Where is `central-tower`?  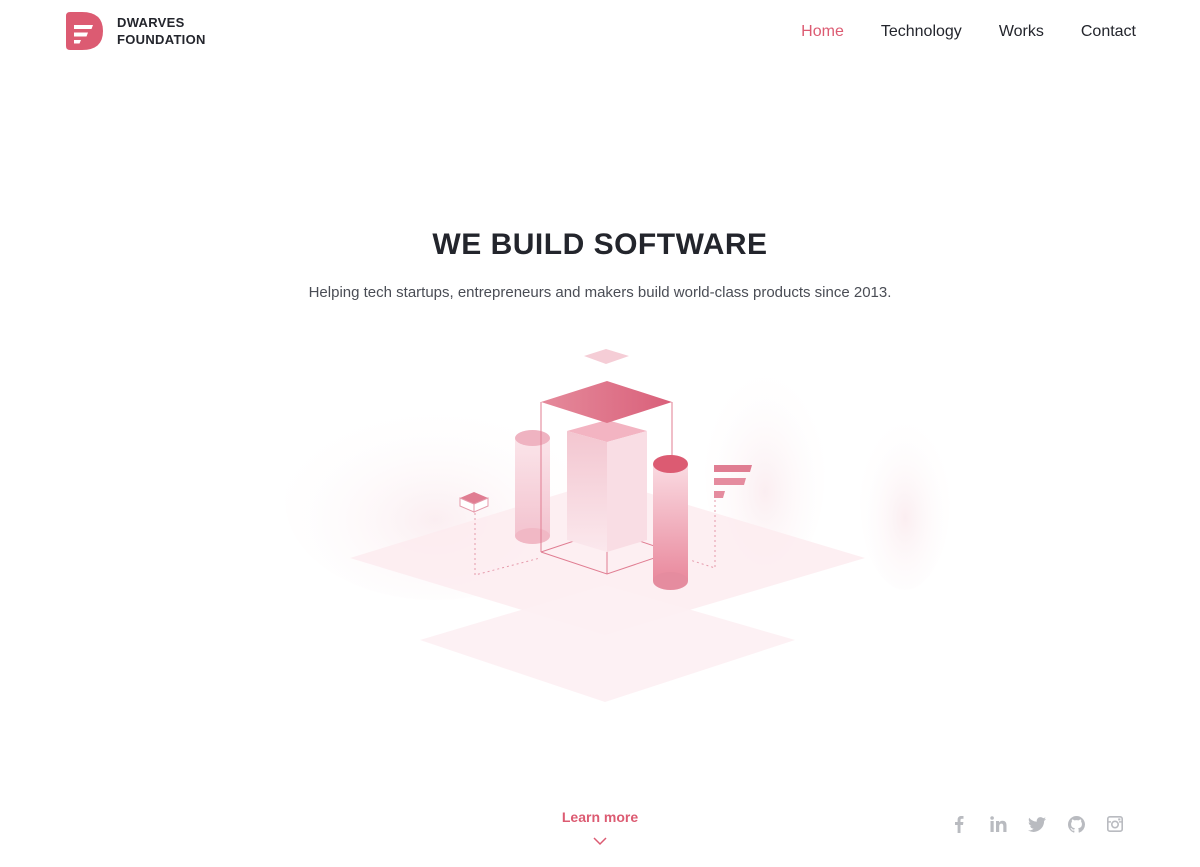
central-tower is located at coordinates (607, 486).